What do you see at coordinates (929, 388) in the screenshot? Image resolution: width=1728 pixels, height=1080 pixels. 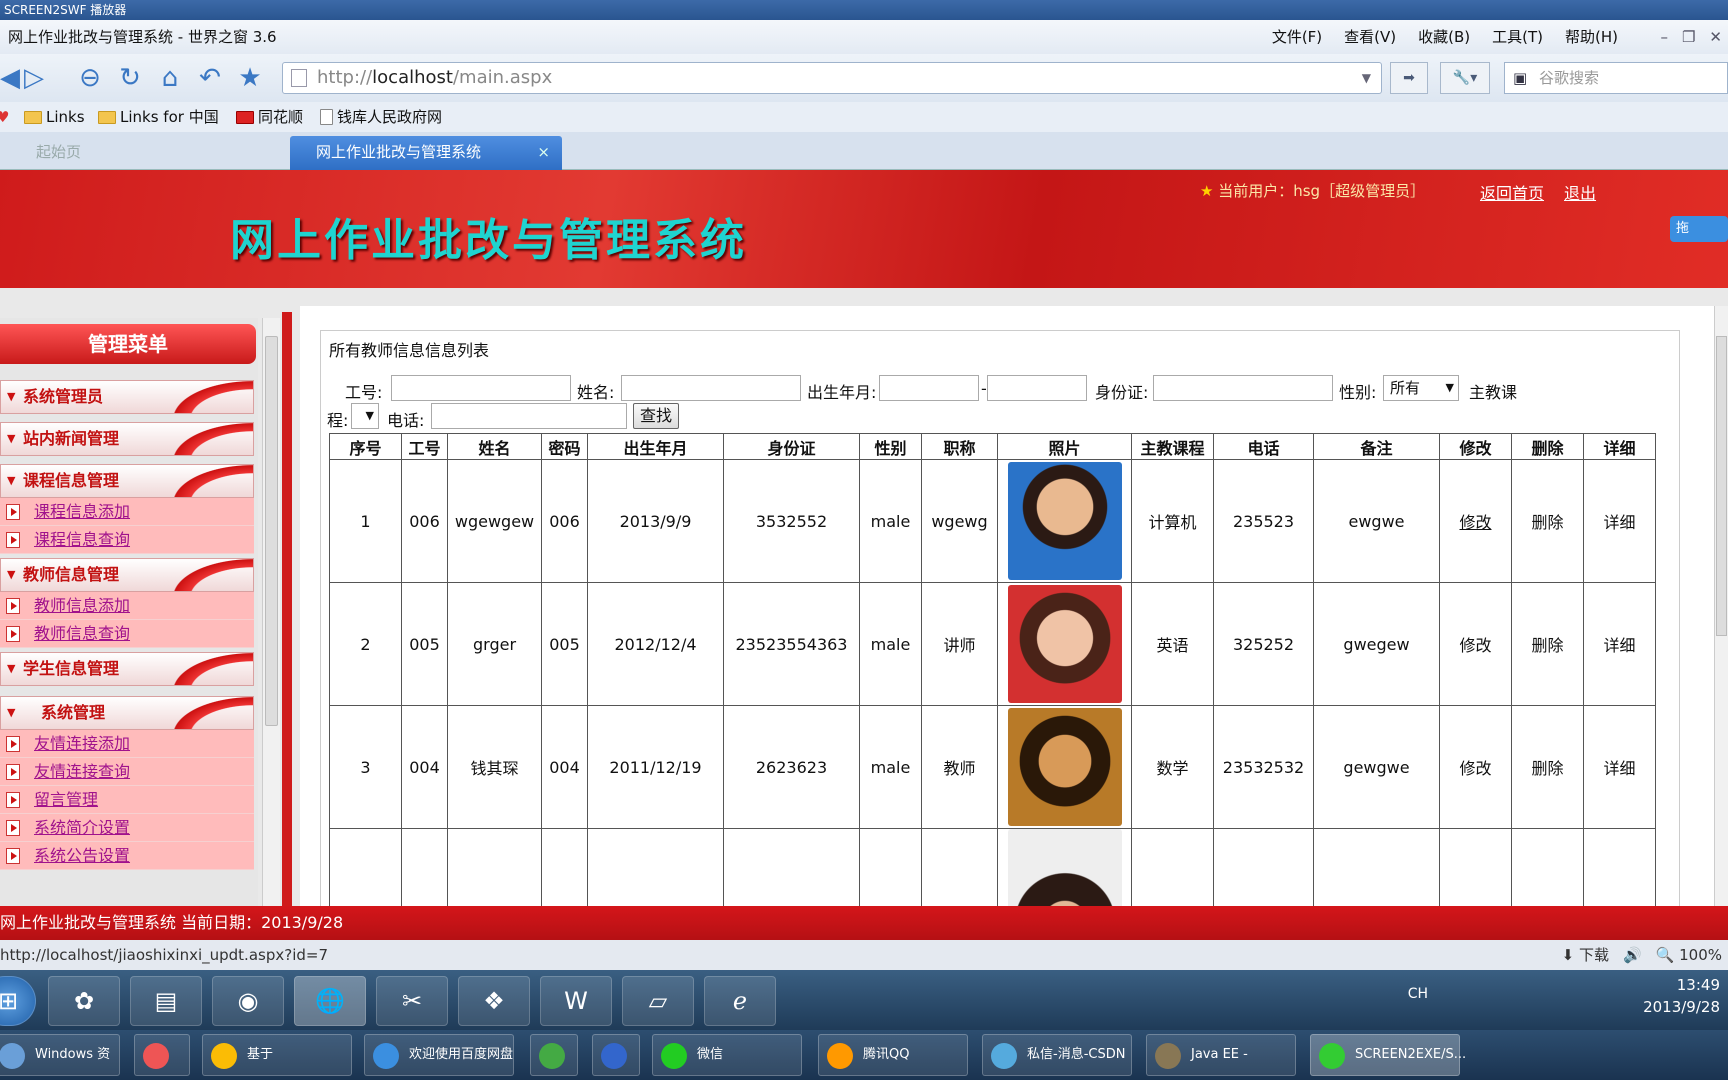 I see `birth-from-input` at bounding box center [929, 388].